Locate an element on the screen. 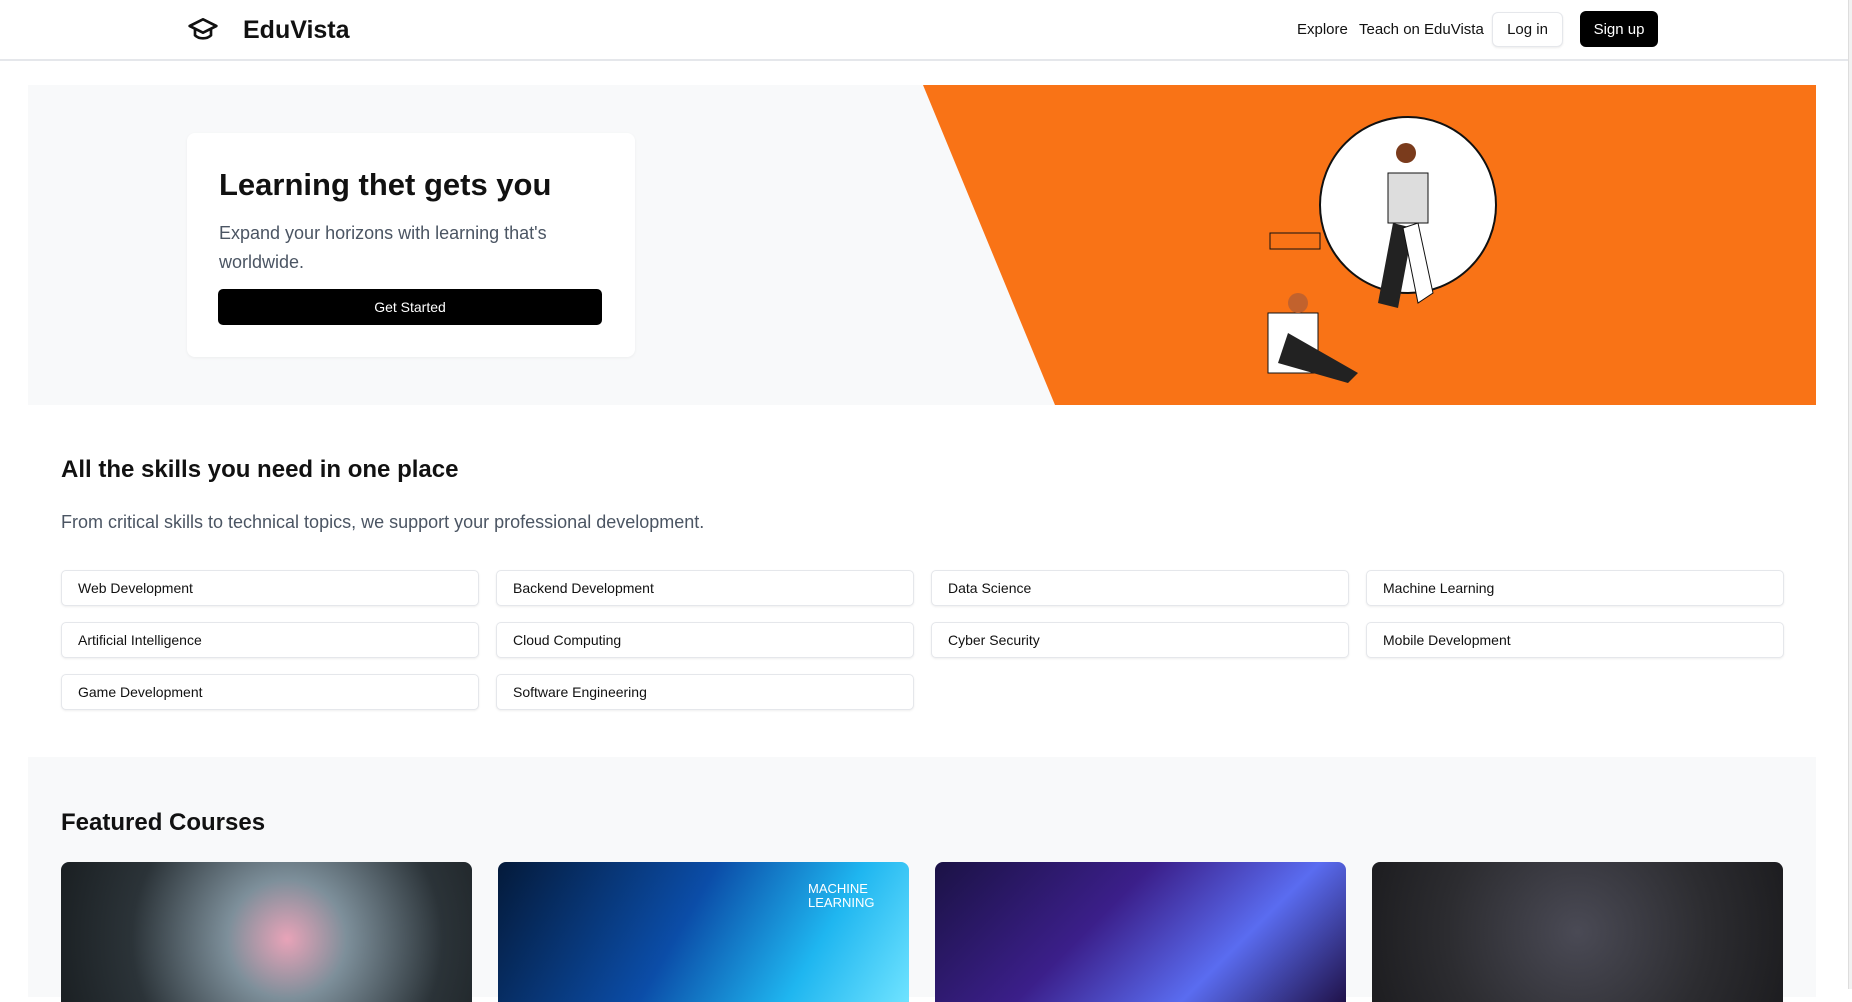 This screenshot has height=1002, width=1852. scrollbar is located at coordinates (1850, 494).